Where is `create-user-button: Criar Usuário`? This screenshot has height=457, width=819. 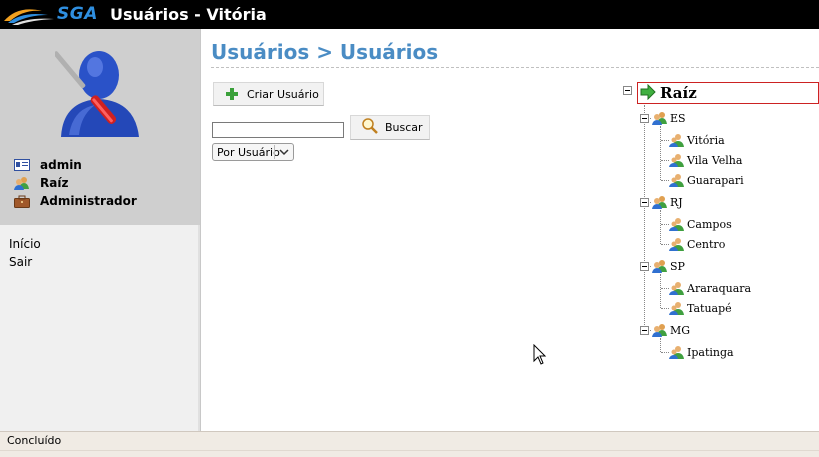
create-user-button: Criar Usuário is located at coordinates (268, 94).